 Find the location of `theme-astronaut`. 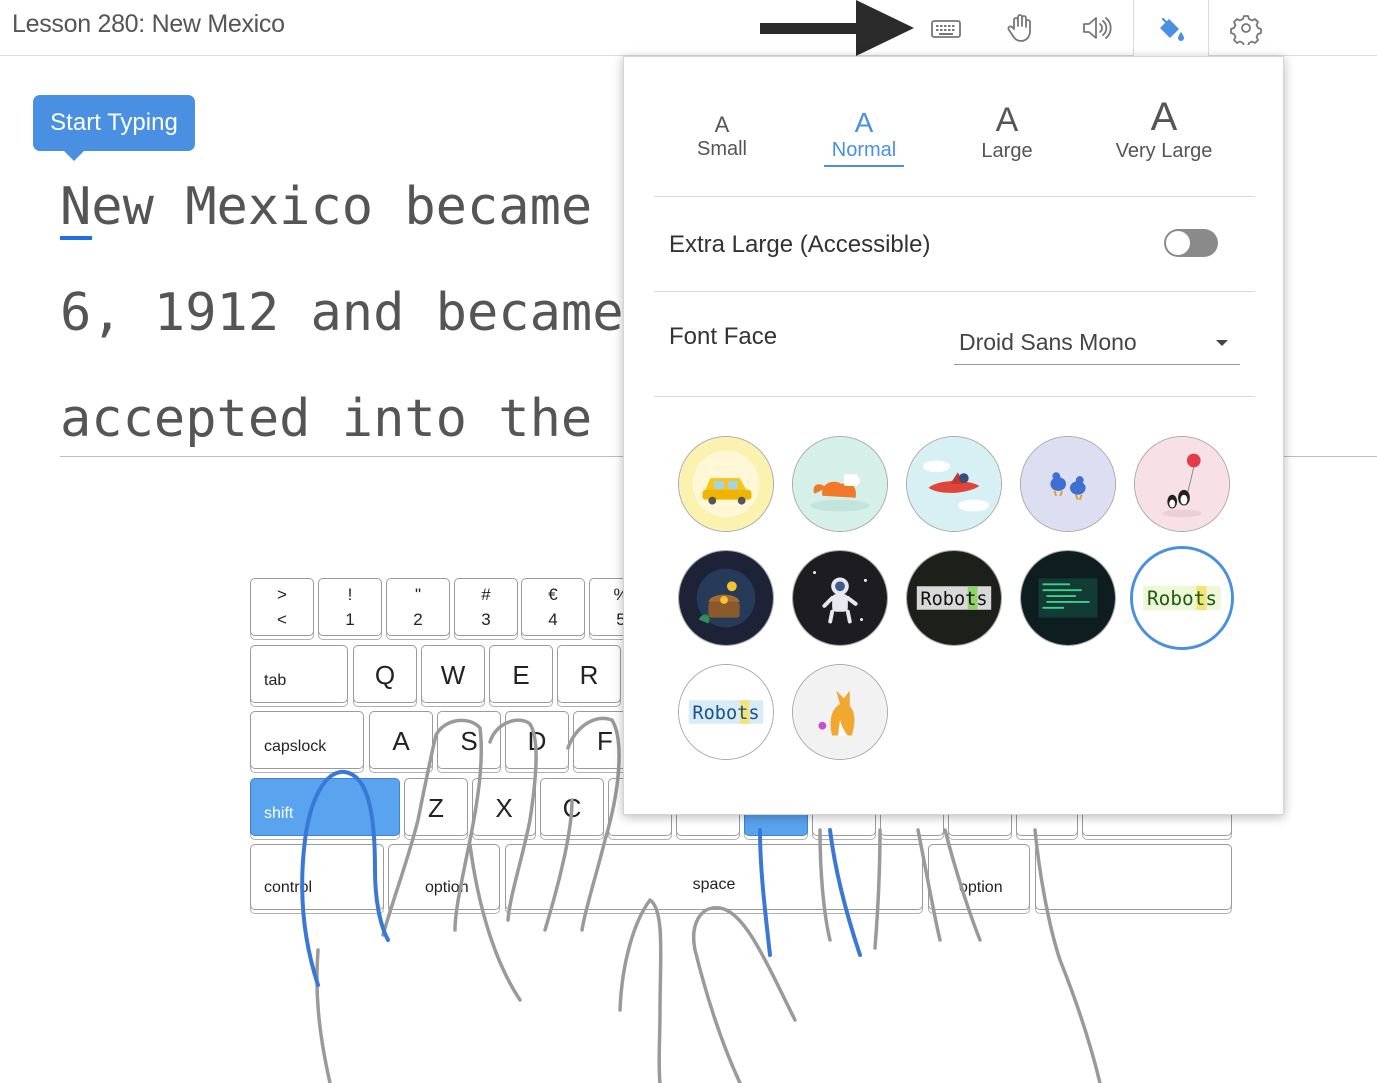

theme-astronaut is located at coordinates (840, 598).